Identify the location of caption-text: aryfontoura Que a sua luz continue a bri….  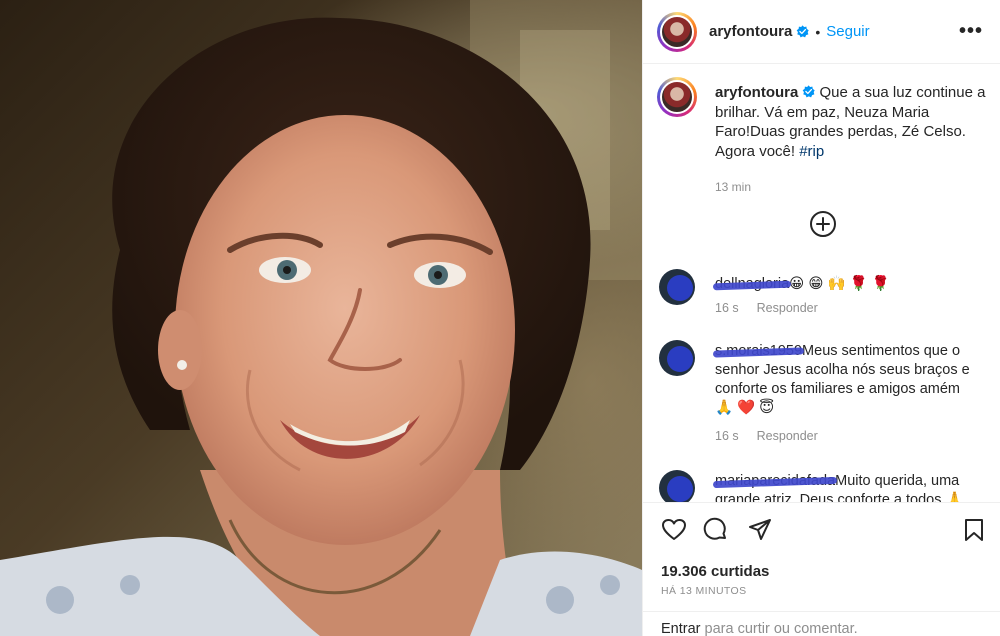
(851, 122).